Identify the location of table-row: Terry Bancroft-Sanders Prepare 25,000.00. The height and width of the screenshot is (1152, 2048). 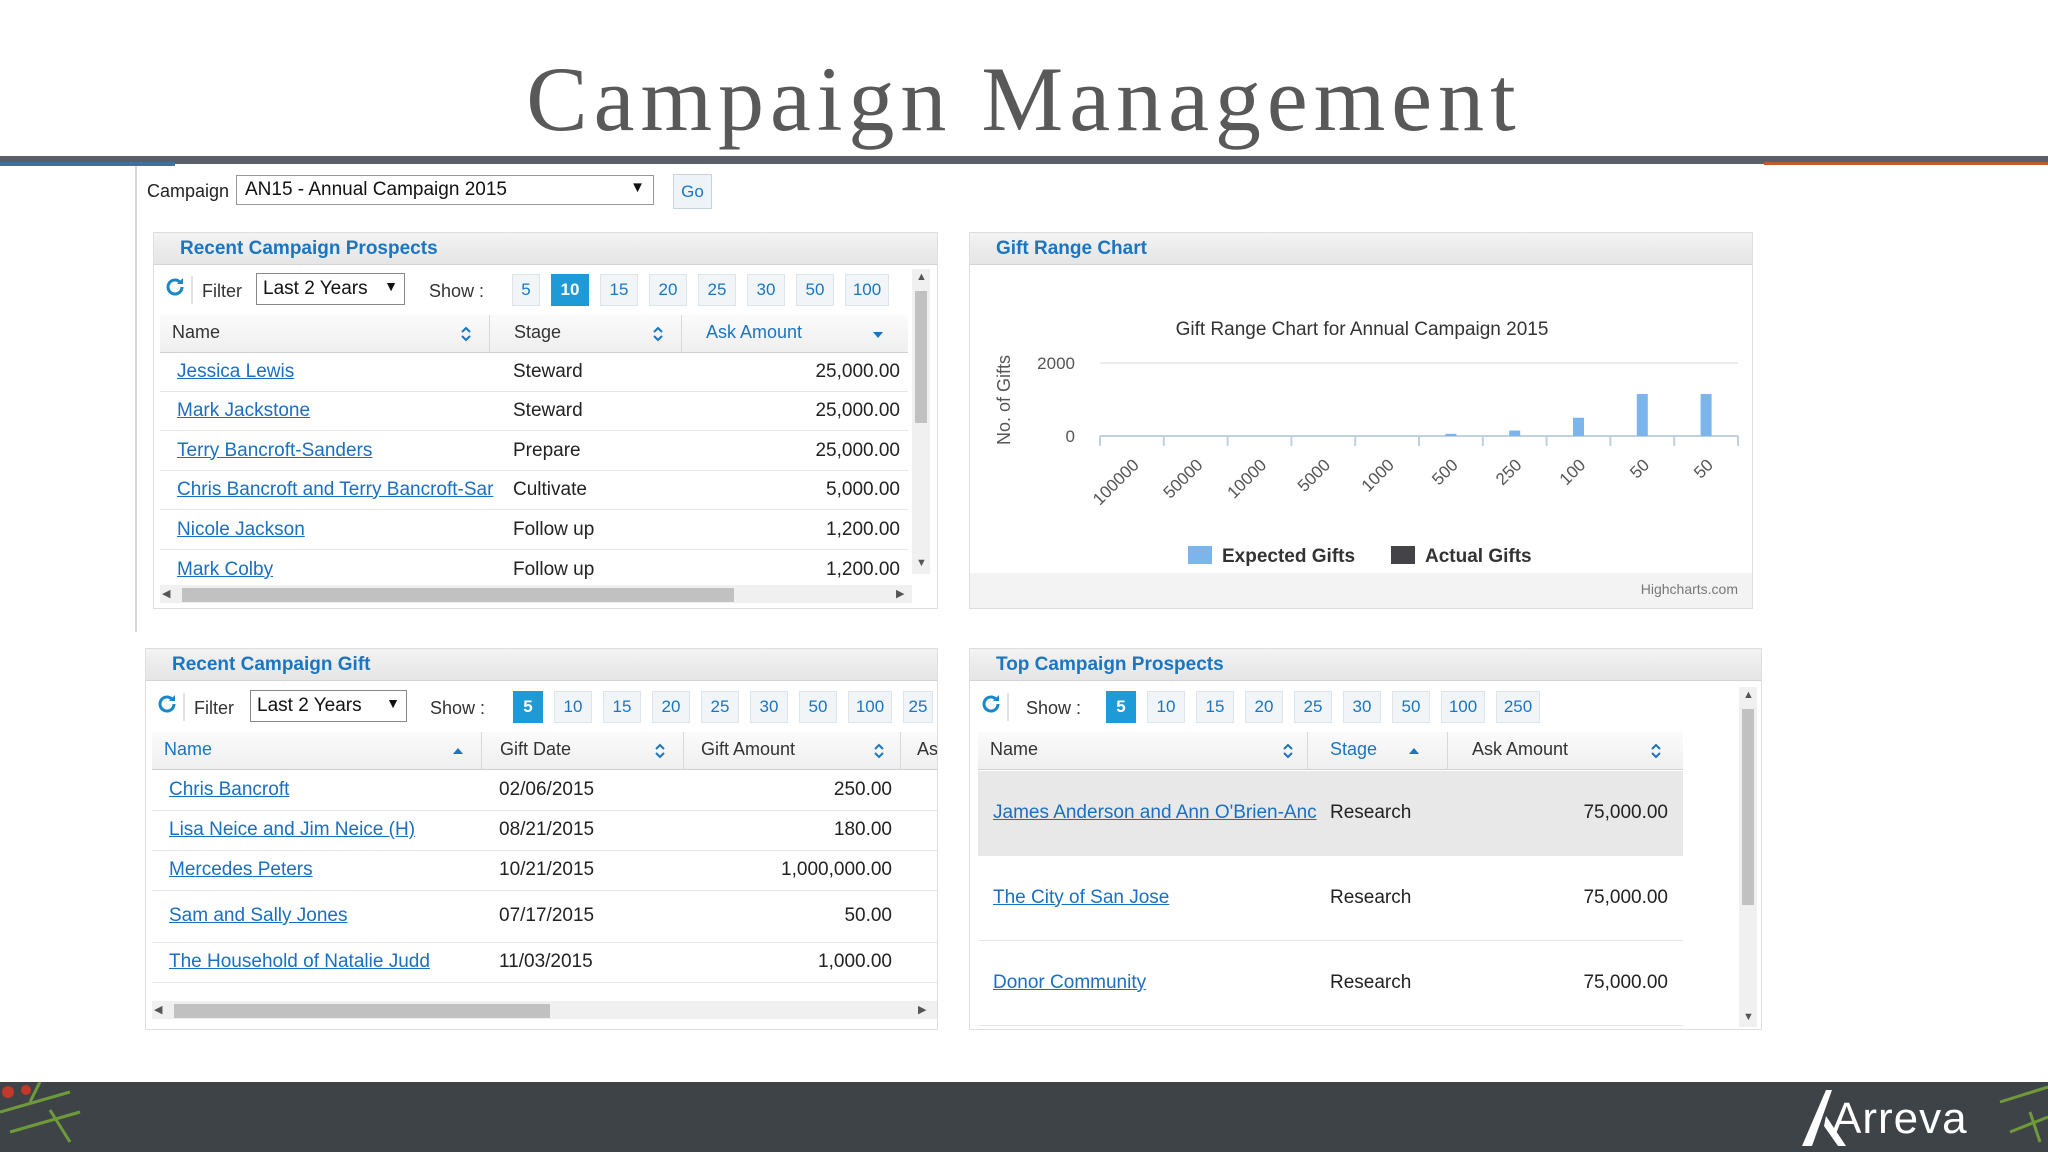
(534, 451).